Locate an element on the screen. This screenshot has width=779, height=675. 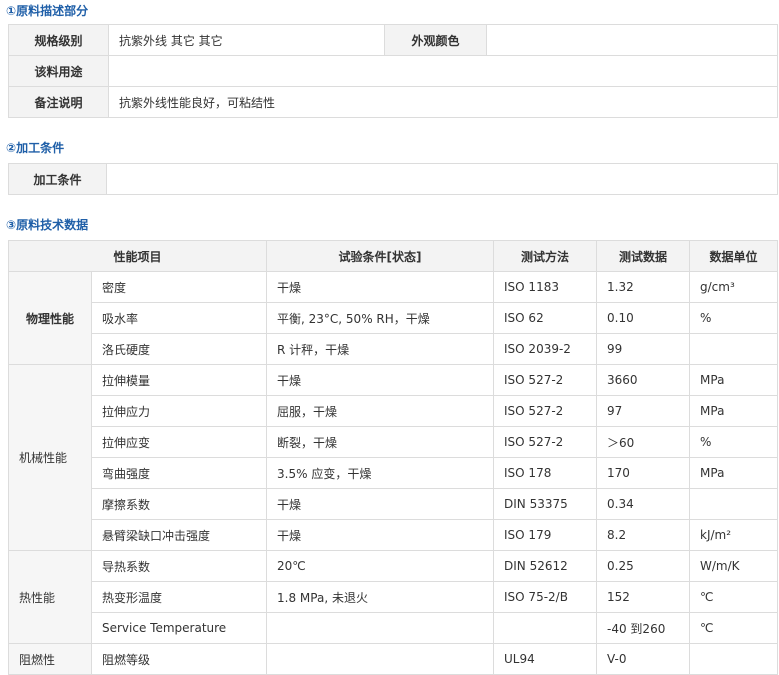
table-row: 物理性能 密度 干燥 ISO 1183 1.32 g/cm³ is located at coordinates (393, 318).